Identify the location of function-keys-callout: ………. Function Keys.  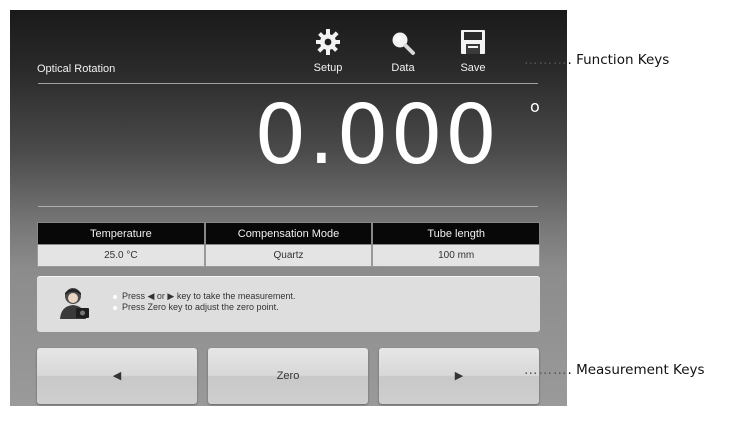
(596, 60).